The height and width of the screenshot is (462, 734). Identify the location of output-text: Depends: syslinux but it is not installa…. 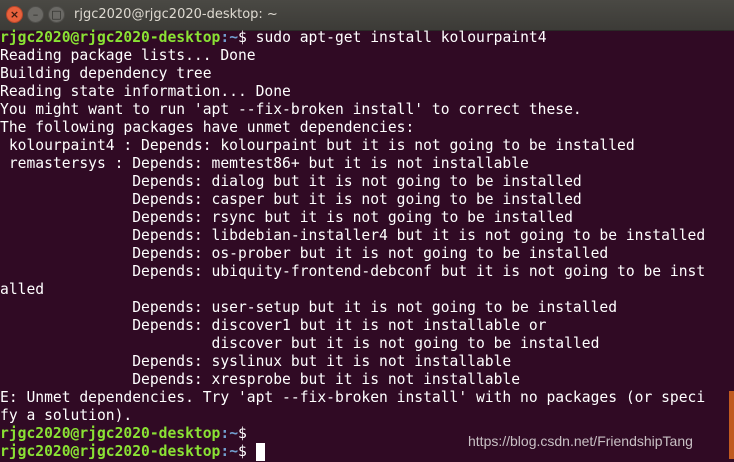
(256, 361).